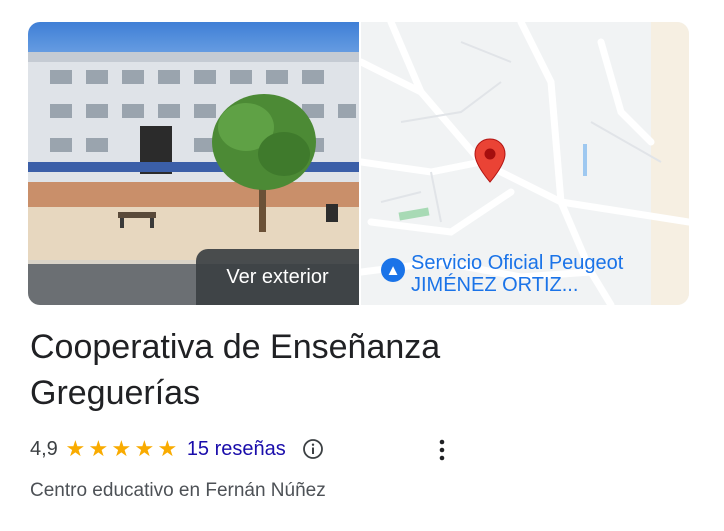  Describe the element at coordinates (490, 161) in the screenshot. I see `map-pin-icon` at that location.